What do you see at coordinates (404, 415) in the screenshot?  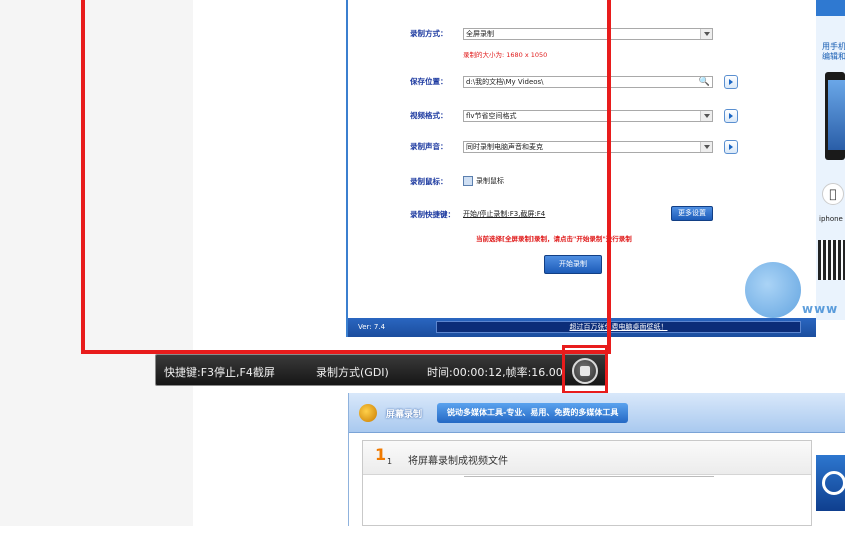 I see `window-title: 屏幕录制` at bounding box center [404, 415].